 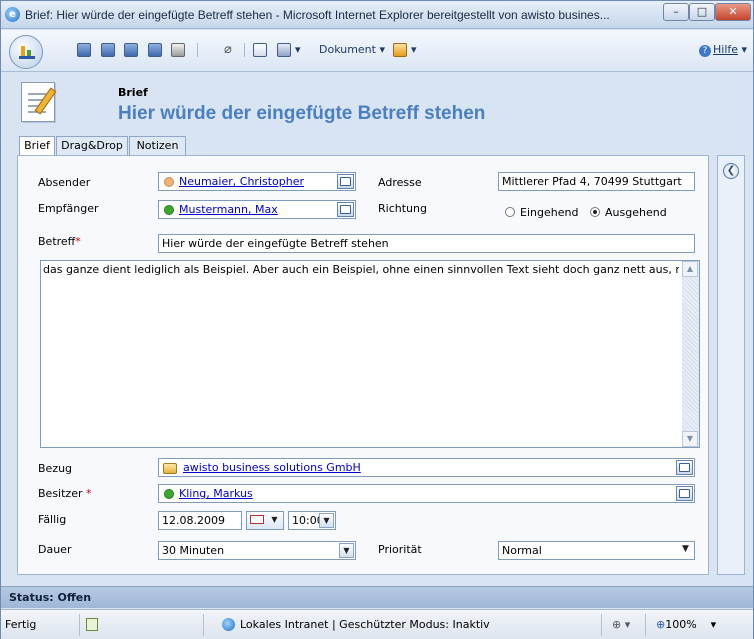 What do you see at coordinates (55, 549) in the screenshot?
I see `dauer-label: Dauer` at bounding box center [55, 549].